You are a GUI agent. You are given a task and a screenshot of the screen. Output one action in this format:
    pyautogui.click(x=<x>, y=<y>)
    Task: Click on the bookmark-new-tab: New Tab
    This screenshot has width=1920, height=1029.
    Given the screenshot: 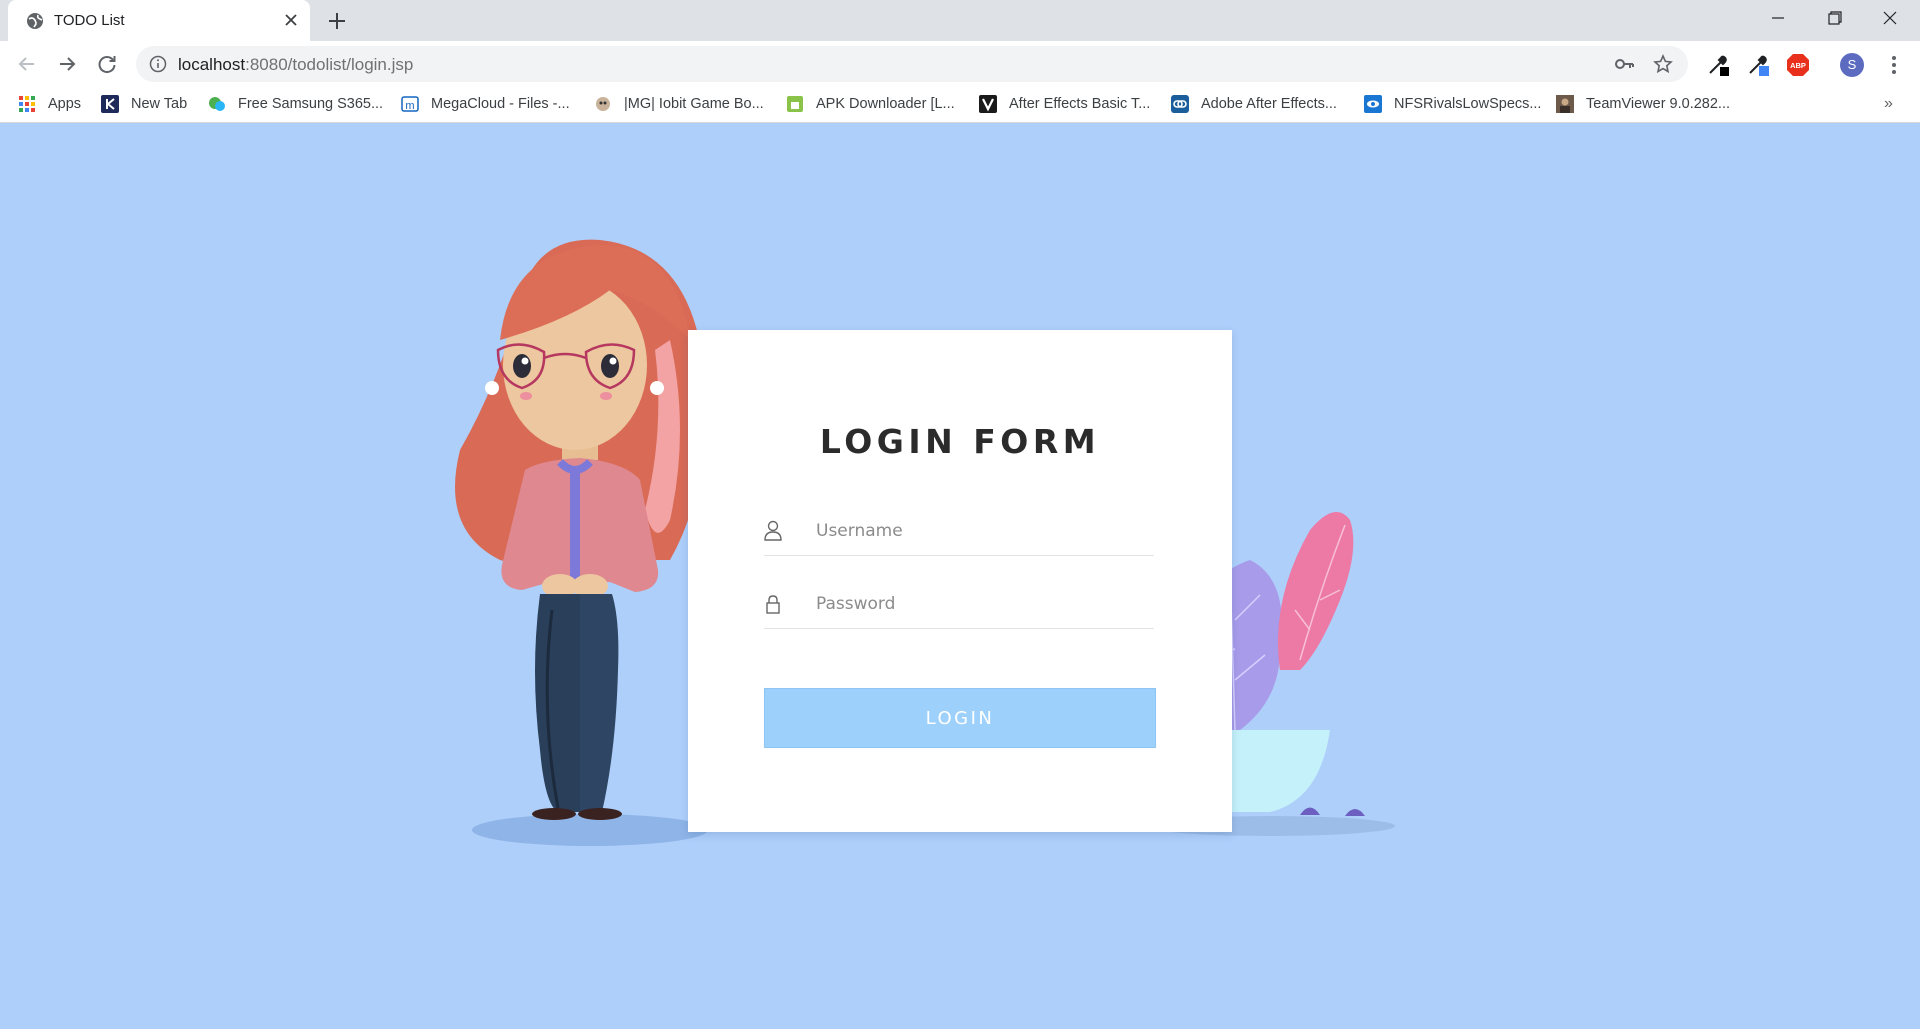 What is the action you would take?
    pyautogui.click(x=144, y=104)
    